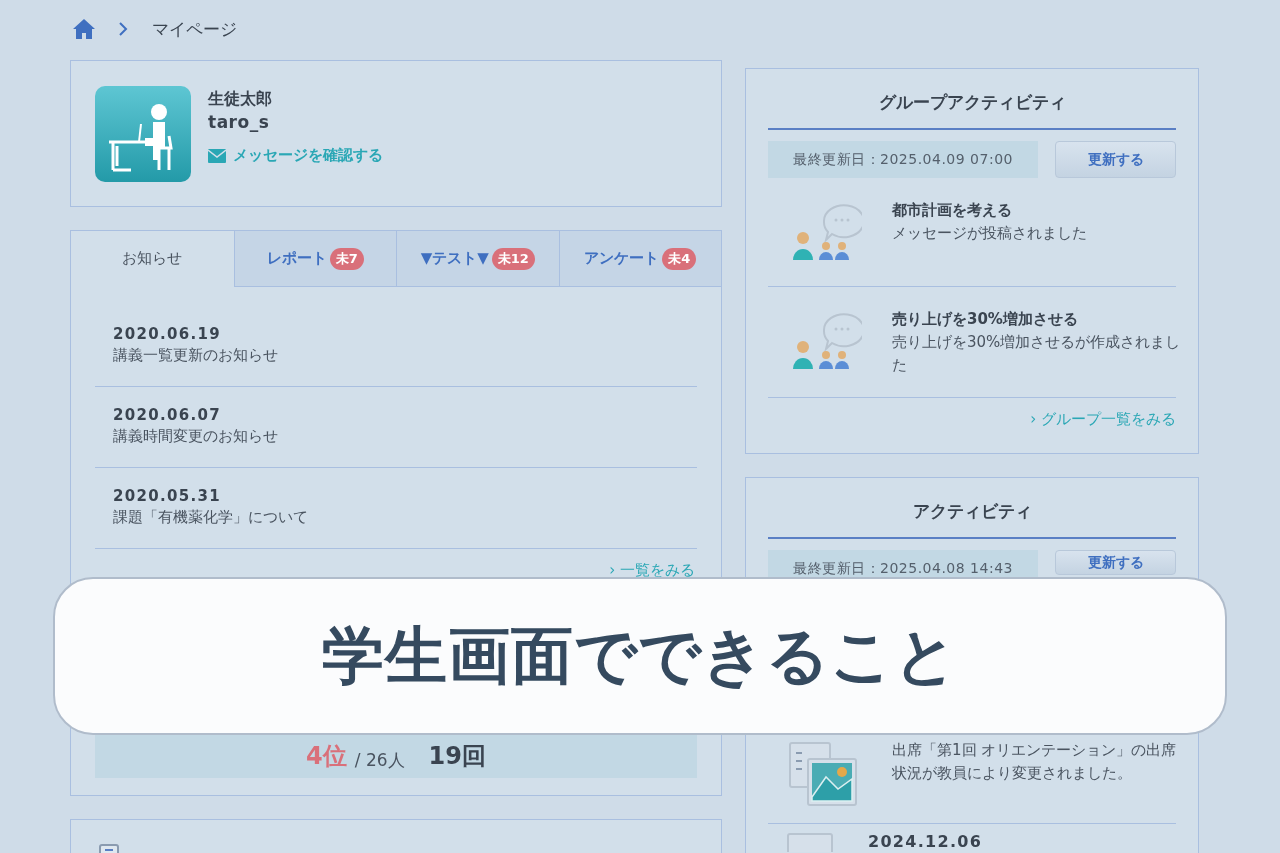 This screenshot has height=853, width=1280. I want to click on username: taro_s, so click(239, 122).